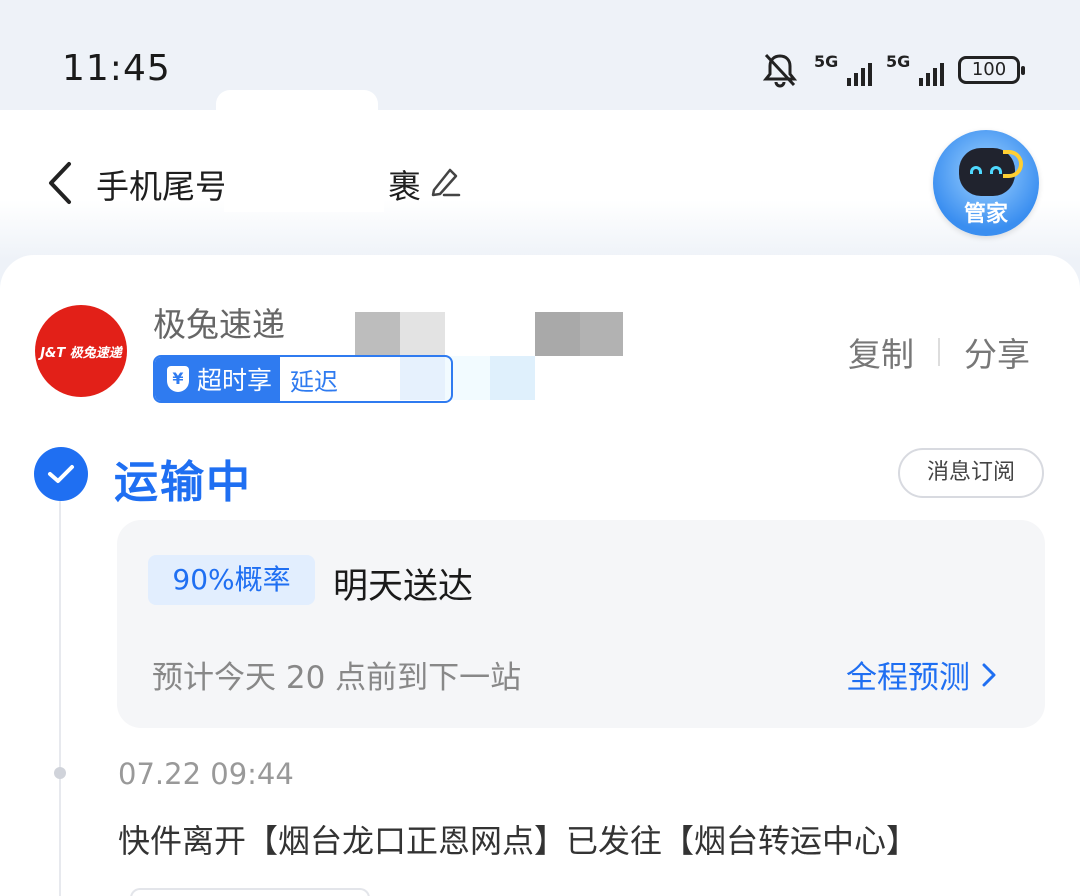 The height and width of the screenshot is (896, 1080). Describe the element at coordinates (540, 230) in the screenshot. I see `header-fade` at that location.